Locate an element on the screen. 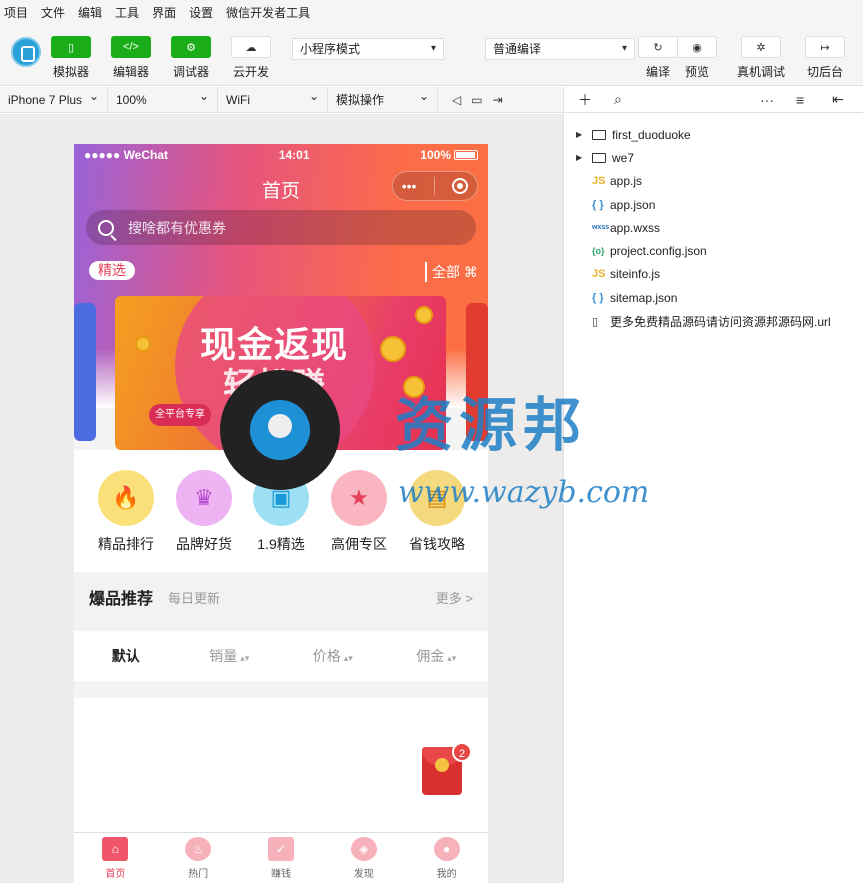  operation-select: 模拟操作 is located at coordinates (383, 98).